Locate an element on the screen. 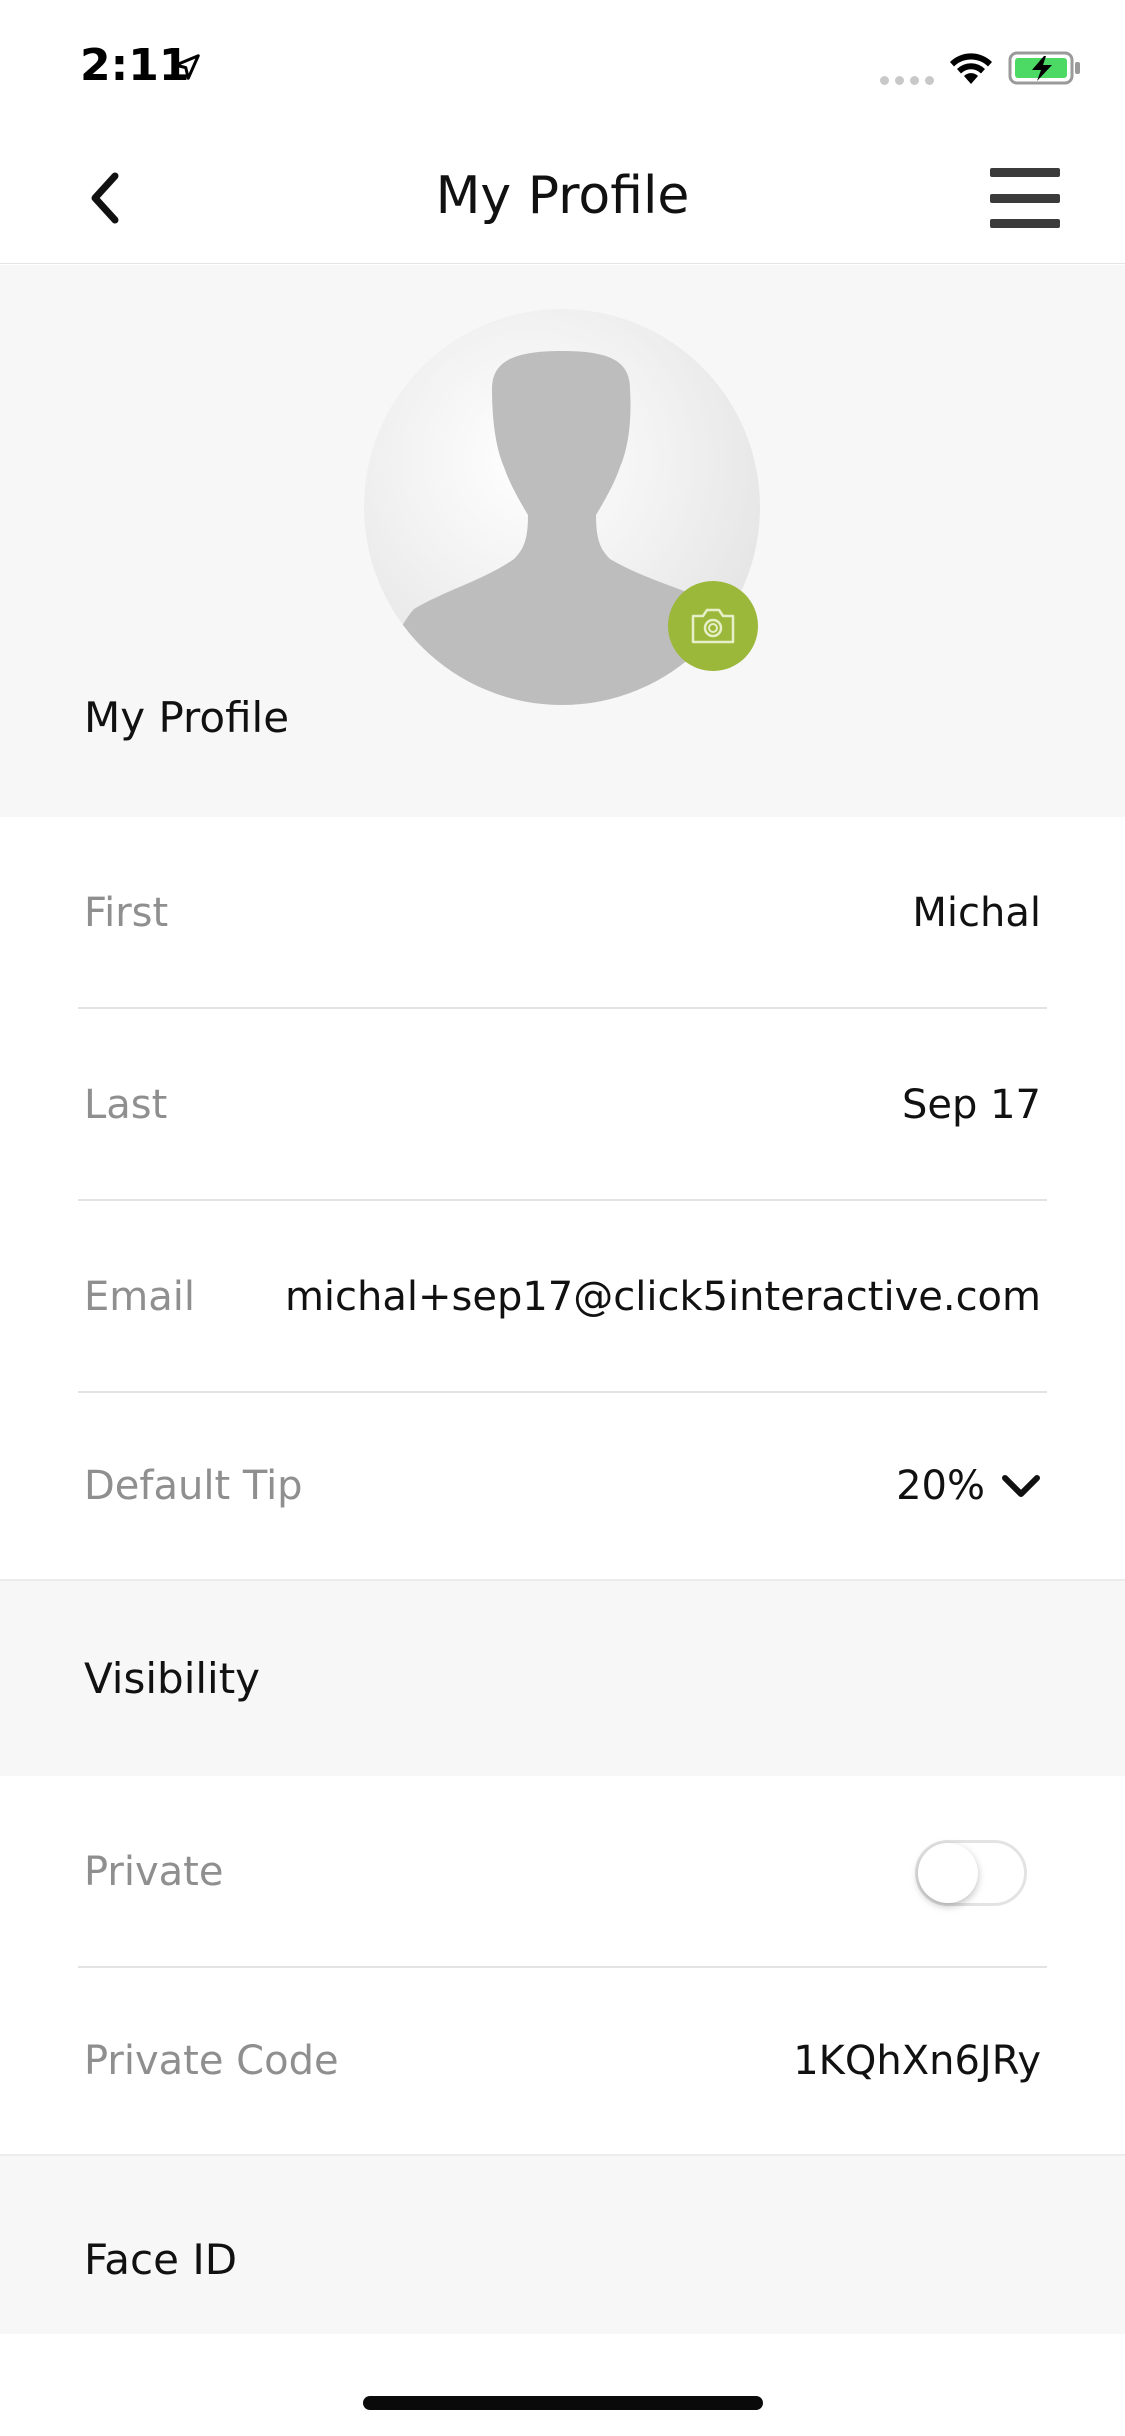  page-title: My Profile is located at coordinates (562, 196).